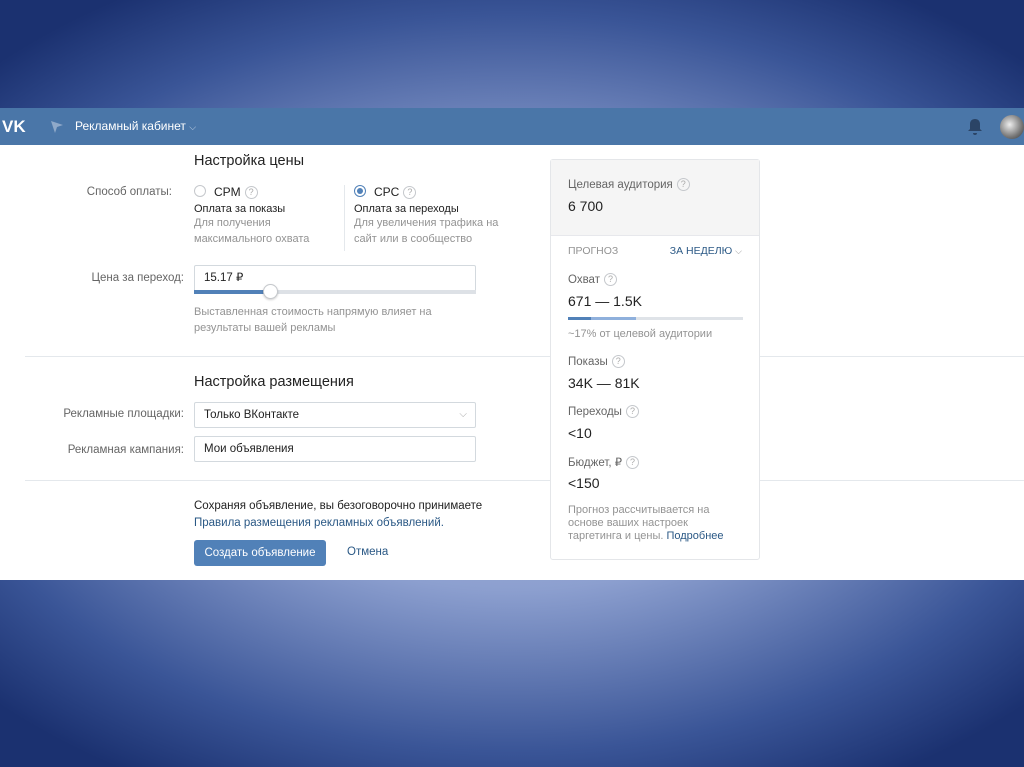 The width and height of the screenshot is (1024, 767). I want to click on cpc-label: CPC, so click(387, 192).